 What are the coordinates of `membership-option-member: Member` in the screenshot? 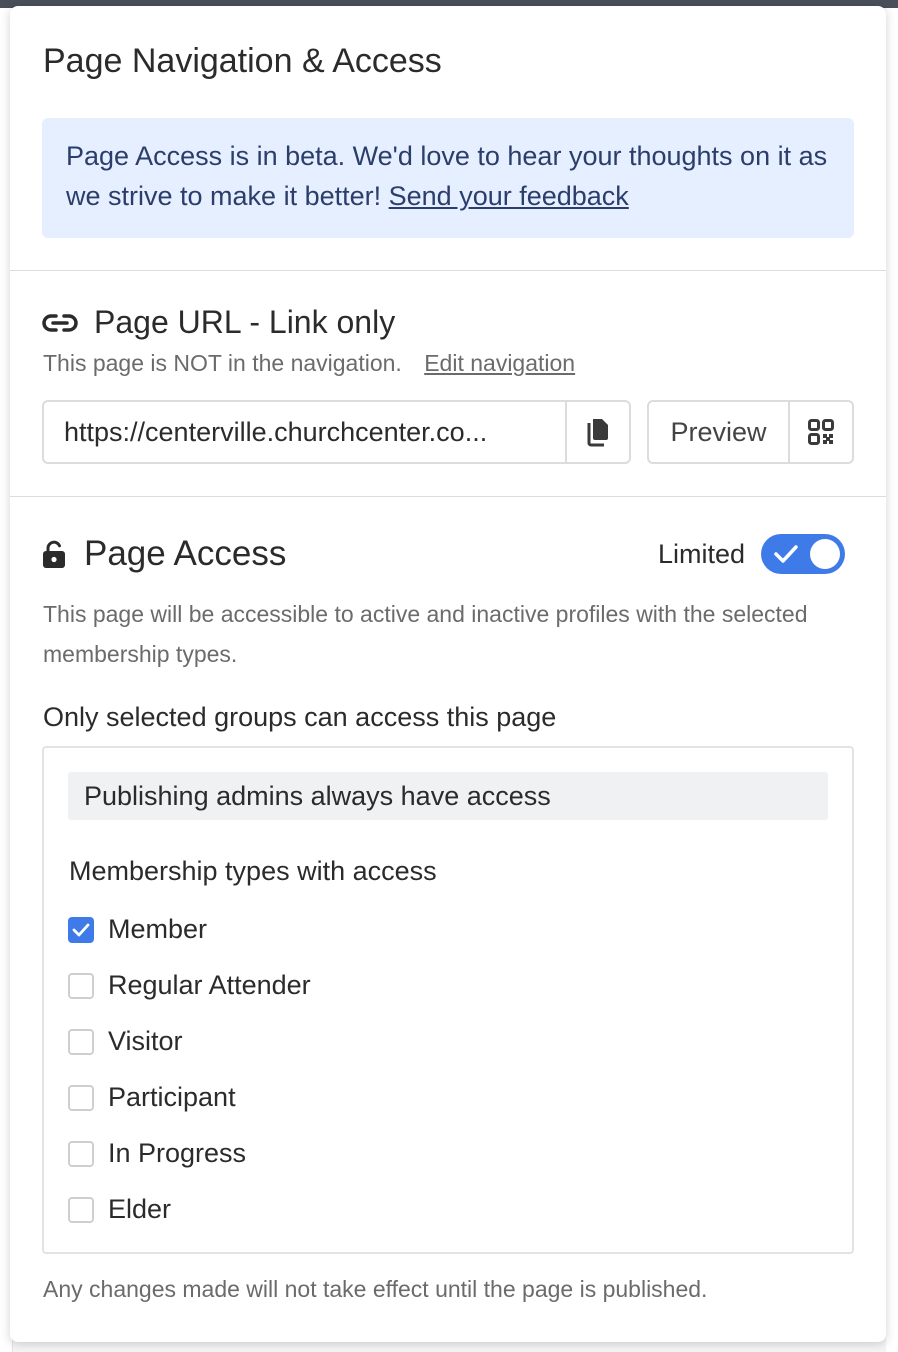 It's located at (137, 929).